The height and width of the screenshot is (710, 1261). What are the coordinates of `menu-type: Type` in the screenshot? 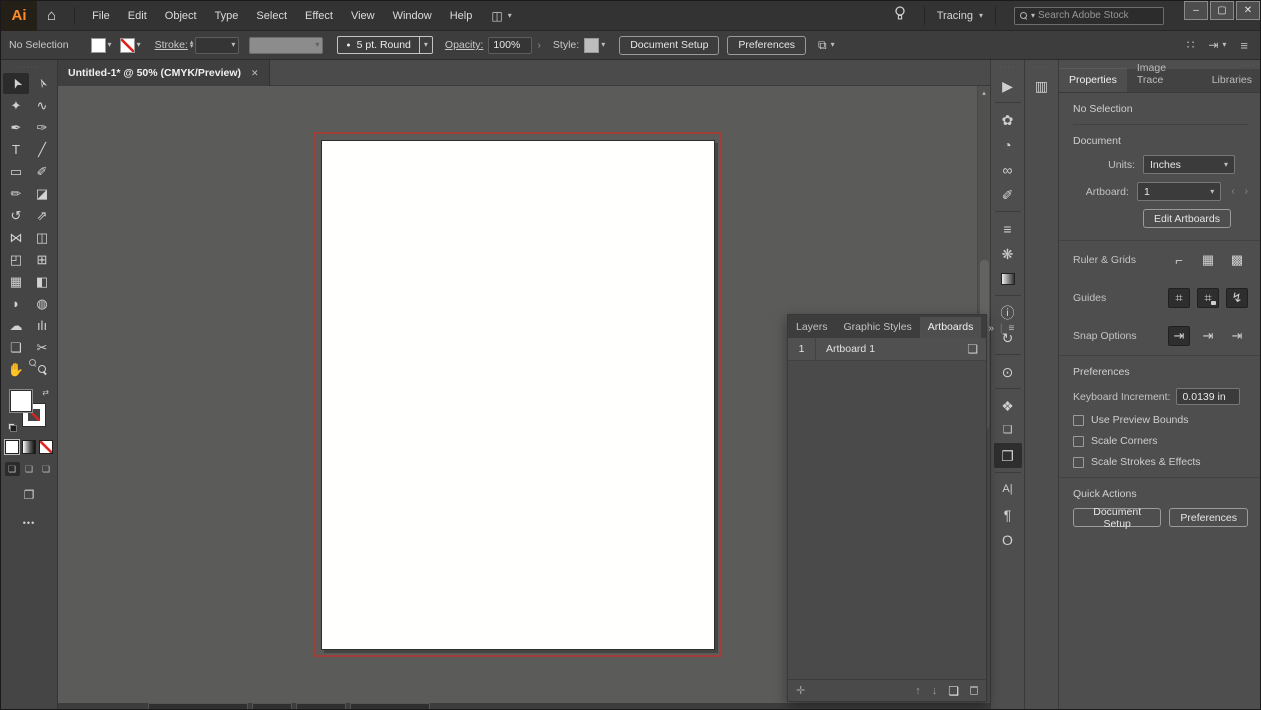 It's located at (227, 16).